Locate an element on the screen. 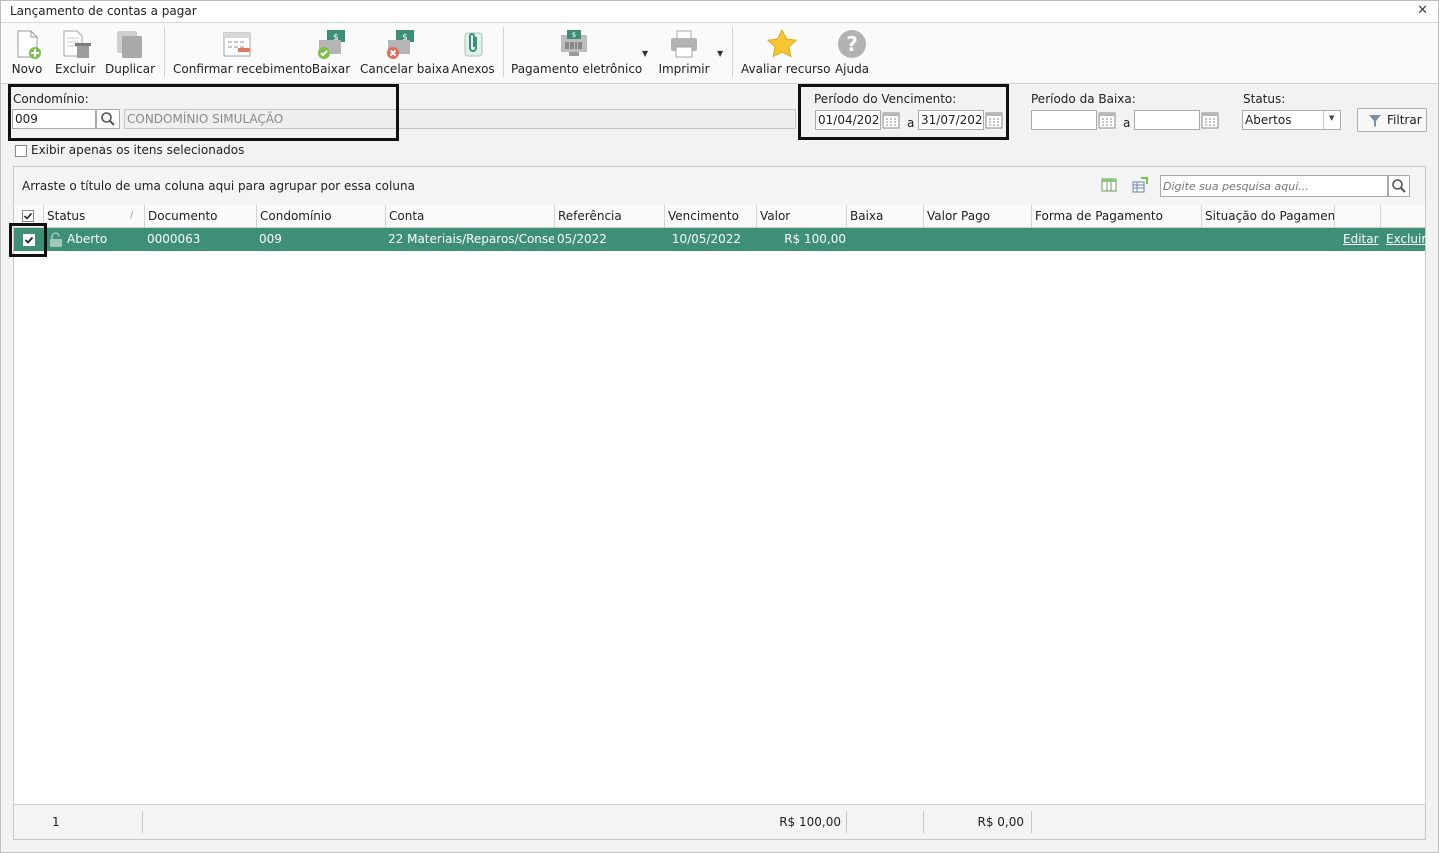 The height and width of the screenshot is (853, 1439). imprimir-label: Imprimir is located at coordinates (684, 69).